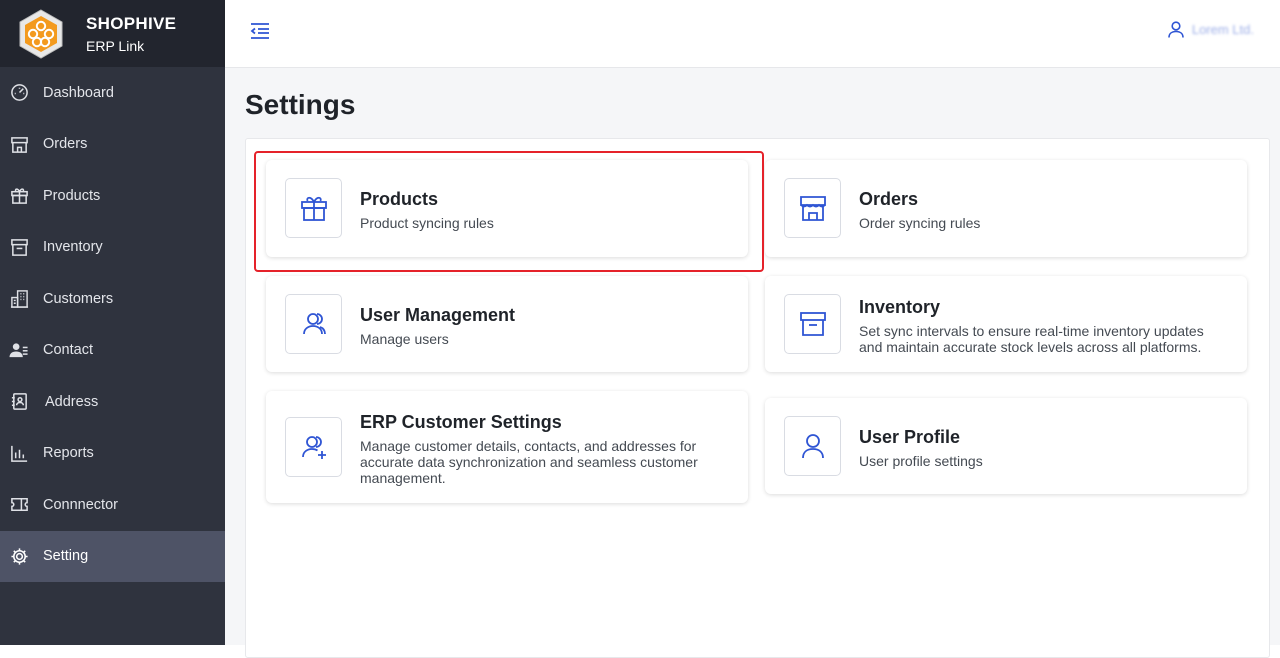  Describe the element at coordinates (1006, 446) in the screenshot. I see `settings-card-user-profile: User Profile User profile settings` at that location.